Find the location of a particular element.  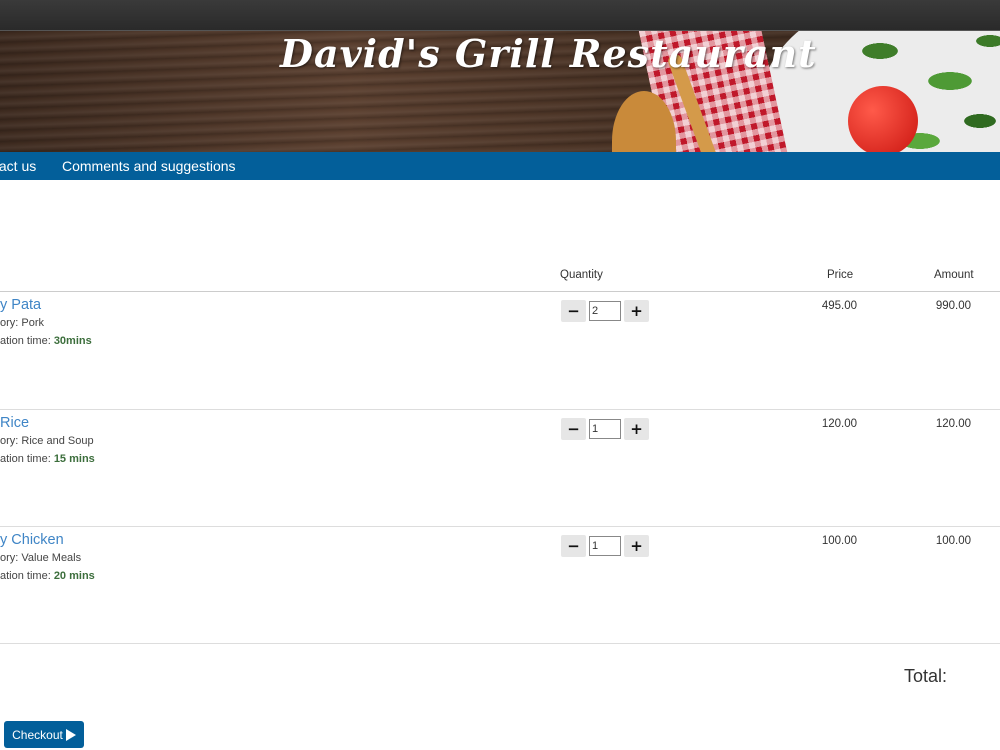

tomato-image is located at coordinates (883, 119).